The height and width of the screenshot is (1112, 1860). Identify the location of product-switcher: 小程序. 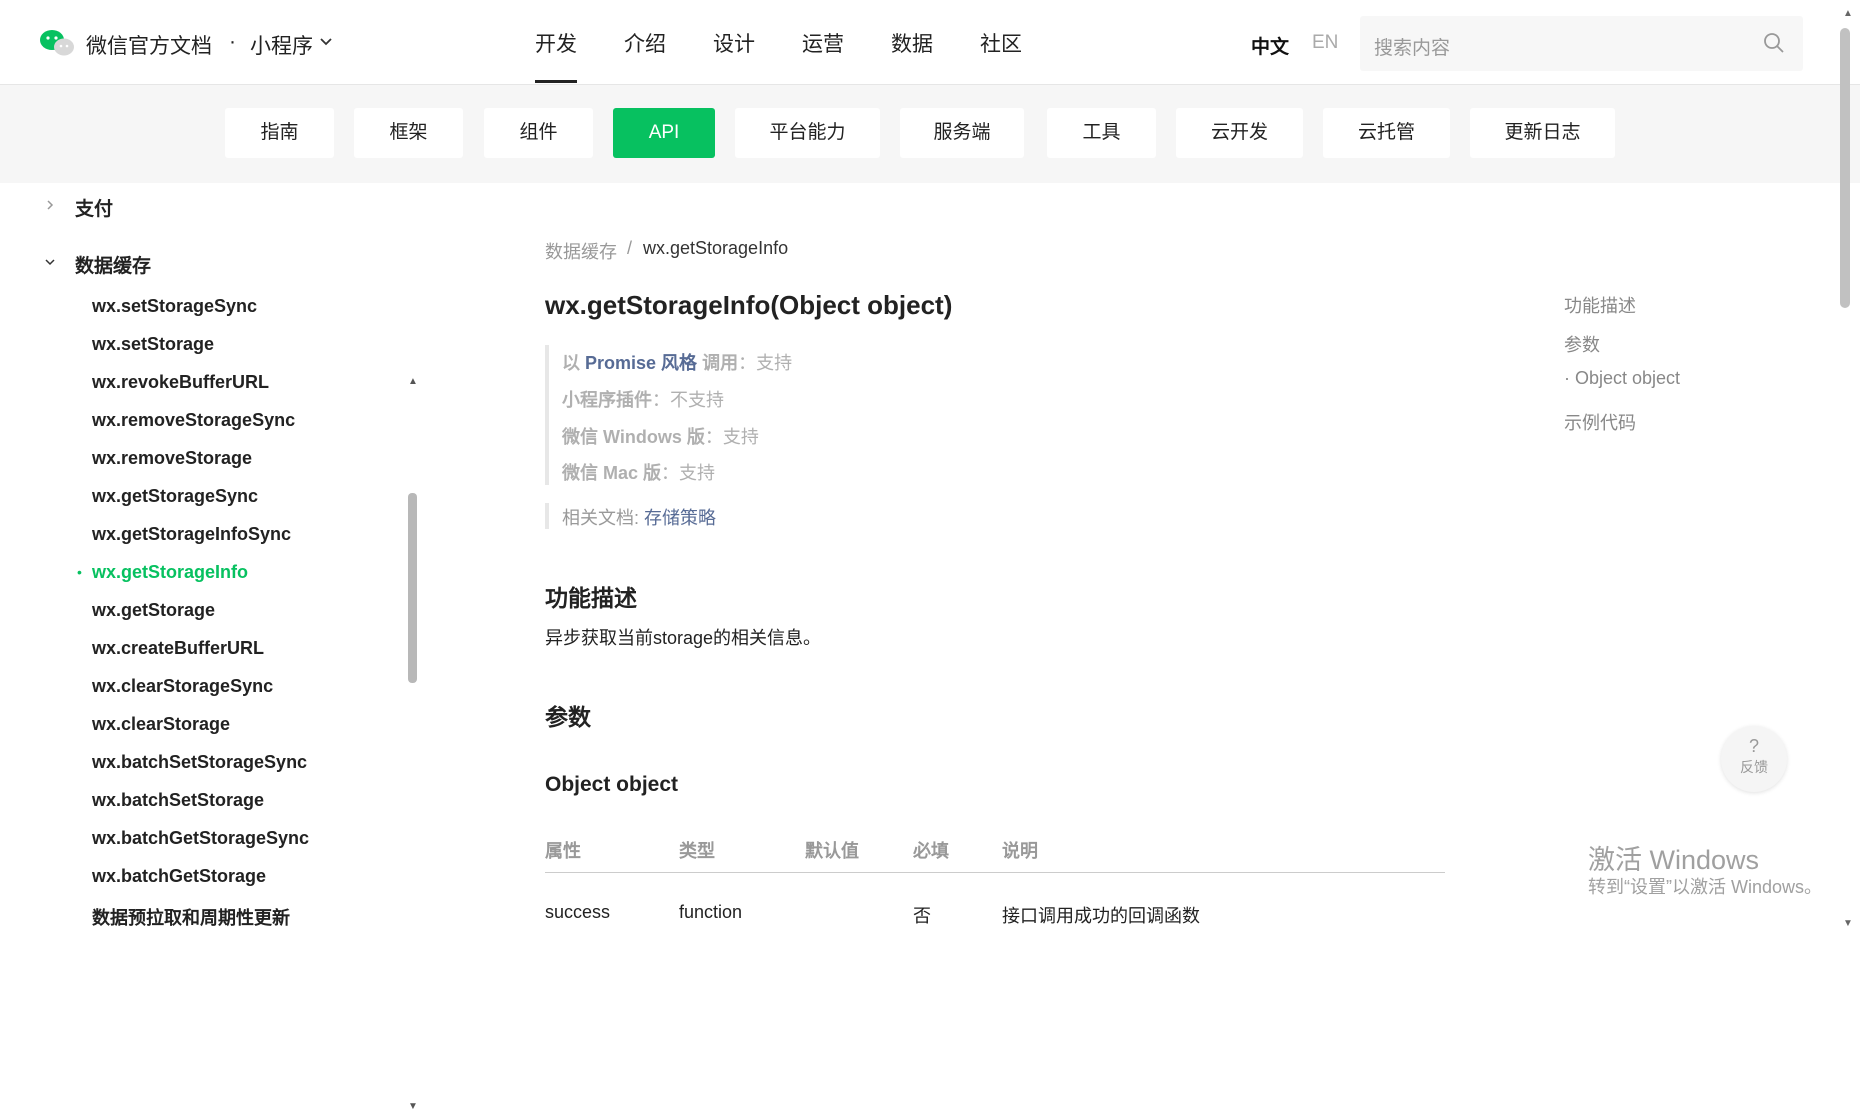
(281, 45).